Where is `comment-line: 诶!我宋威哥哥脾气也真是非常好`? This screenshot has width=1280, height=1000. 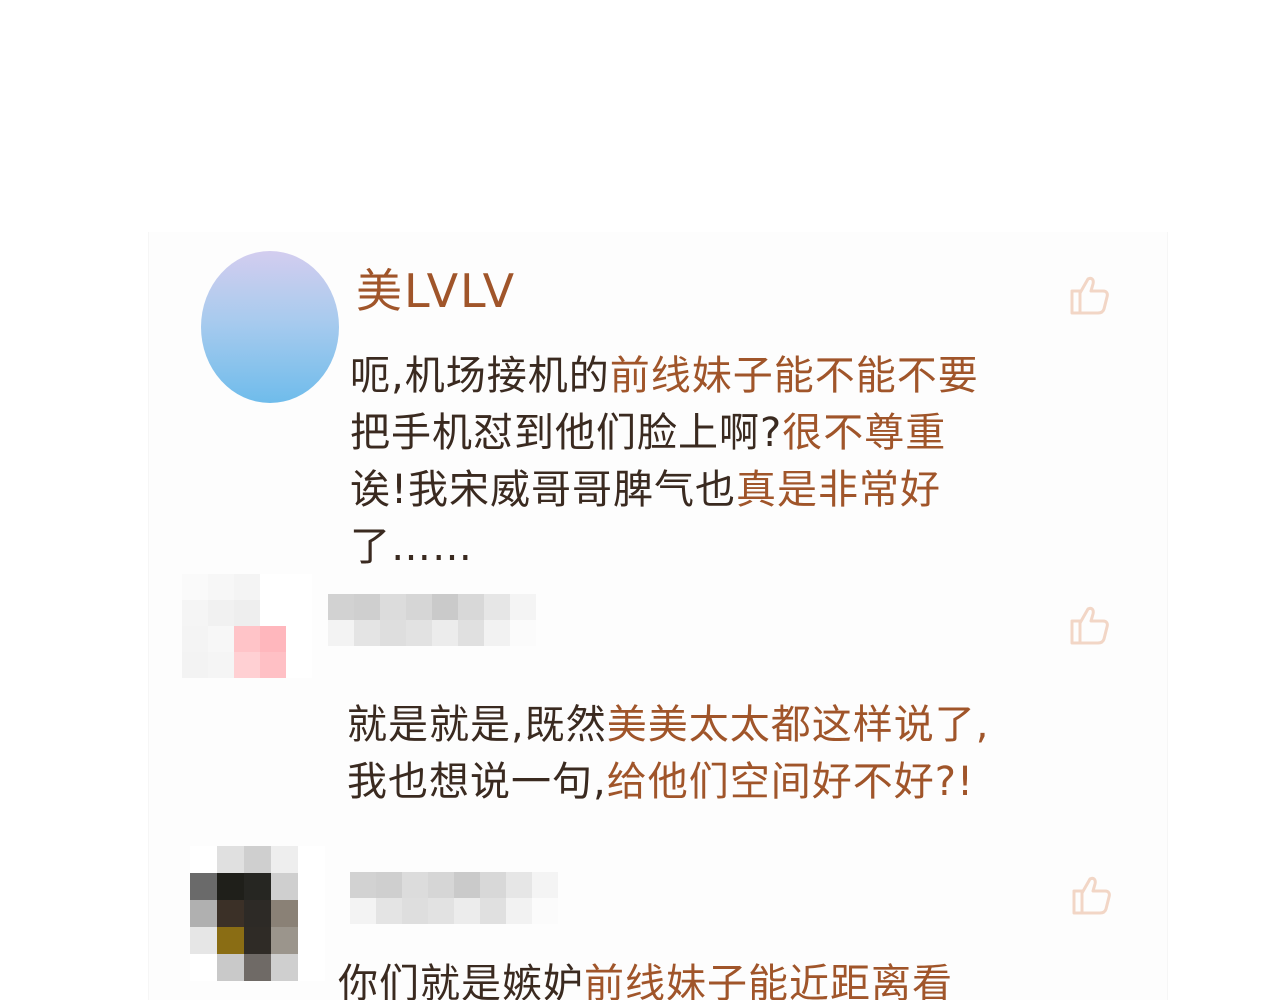
comment-line: 诶!我宋威哥哥脾气也真是非常好 is located at coordinates (664, 490).